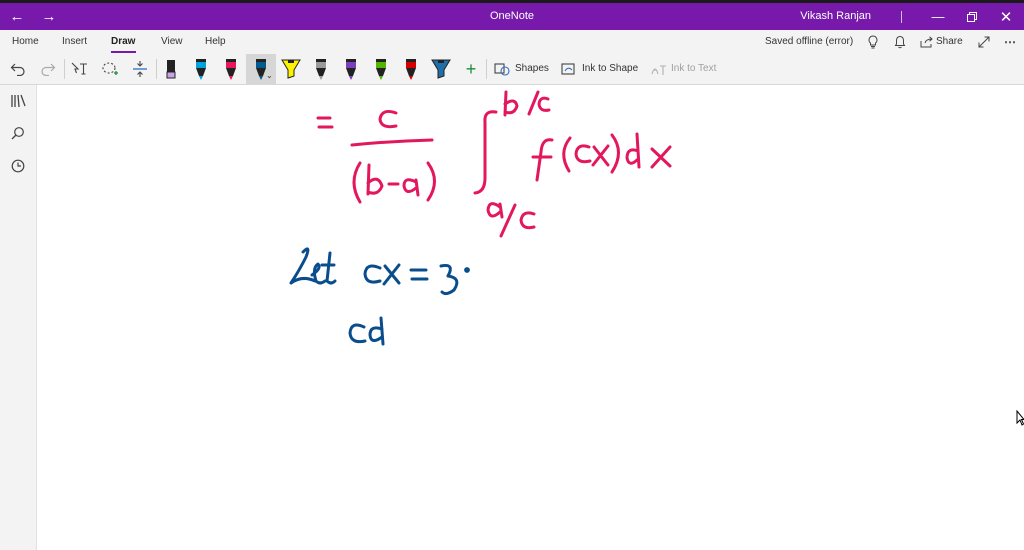  What do you see at coordinates (901, 17) in the screenshot?
I see `title-separator` at bounding box center [901, 17].